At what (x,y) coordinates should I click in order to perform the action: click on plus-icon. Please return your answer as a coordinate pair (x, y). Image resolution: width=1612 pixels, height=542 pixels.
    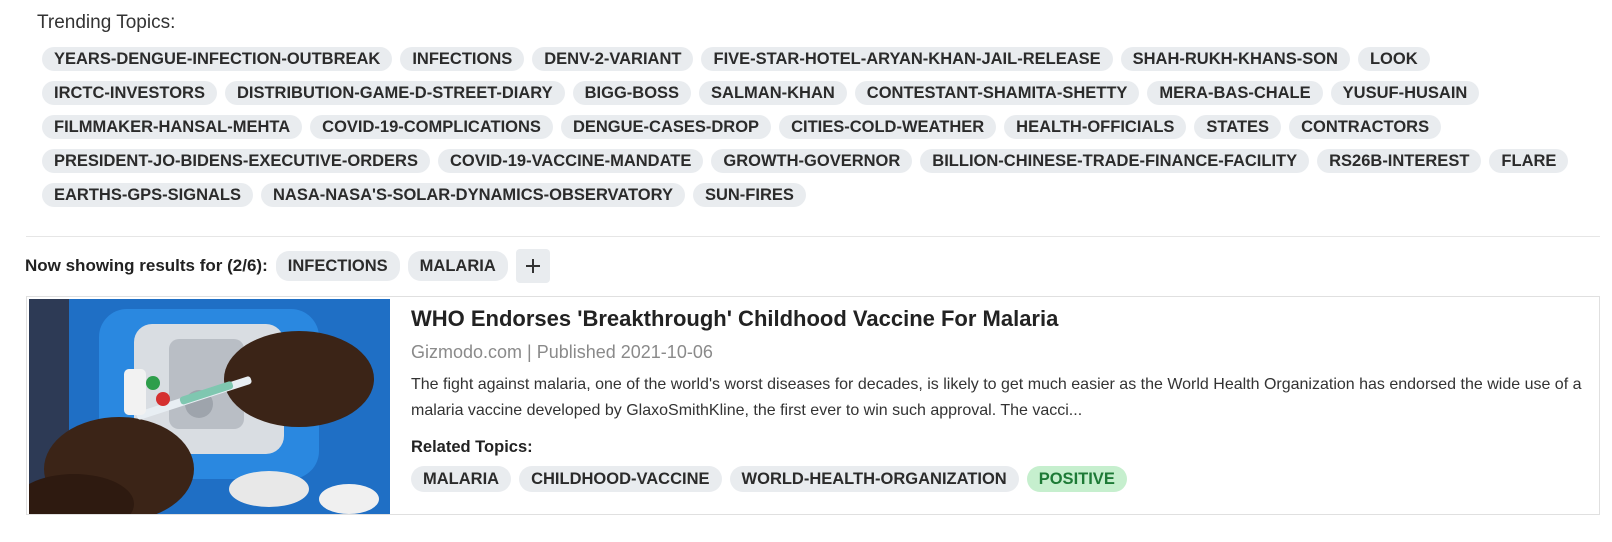
    Looking at the image, I should click on (532, 266).